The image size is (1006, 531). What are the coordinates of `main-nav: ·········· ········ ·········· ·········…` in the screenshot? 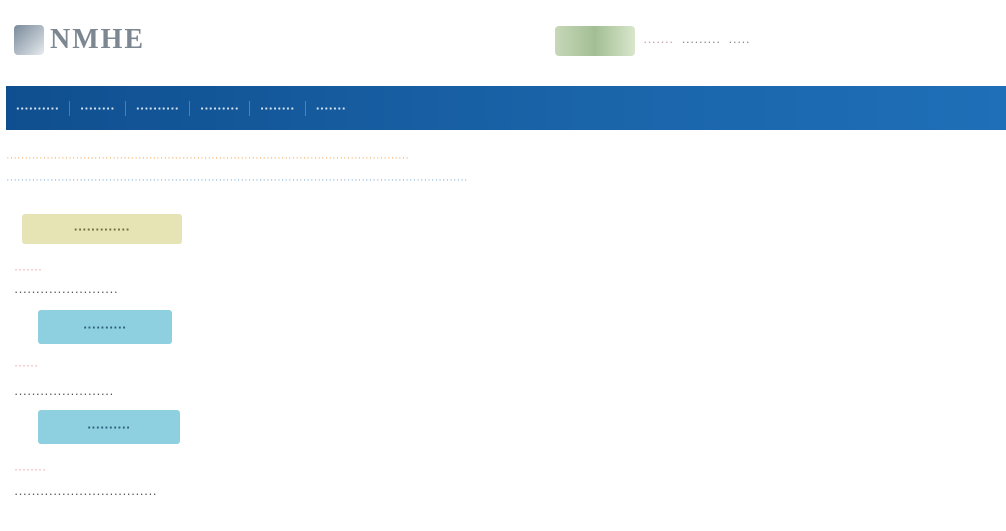 It's located at (506, 108).